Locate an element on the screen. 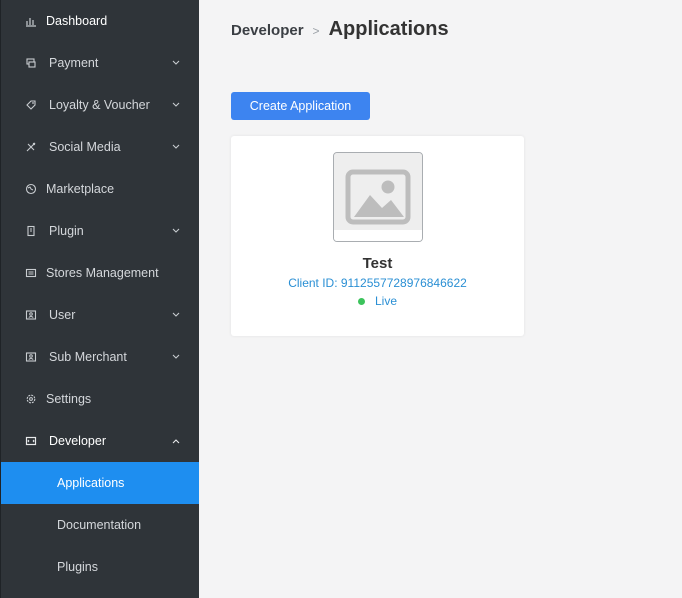 This screenshot has height=598, width=682. status-badge: Live is located at coordinates (377, 301).